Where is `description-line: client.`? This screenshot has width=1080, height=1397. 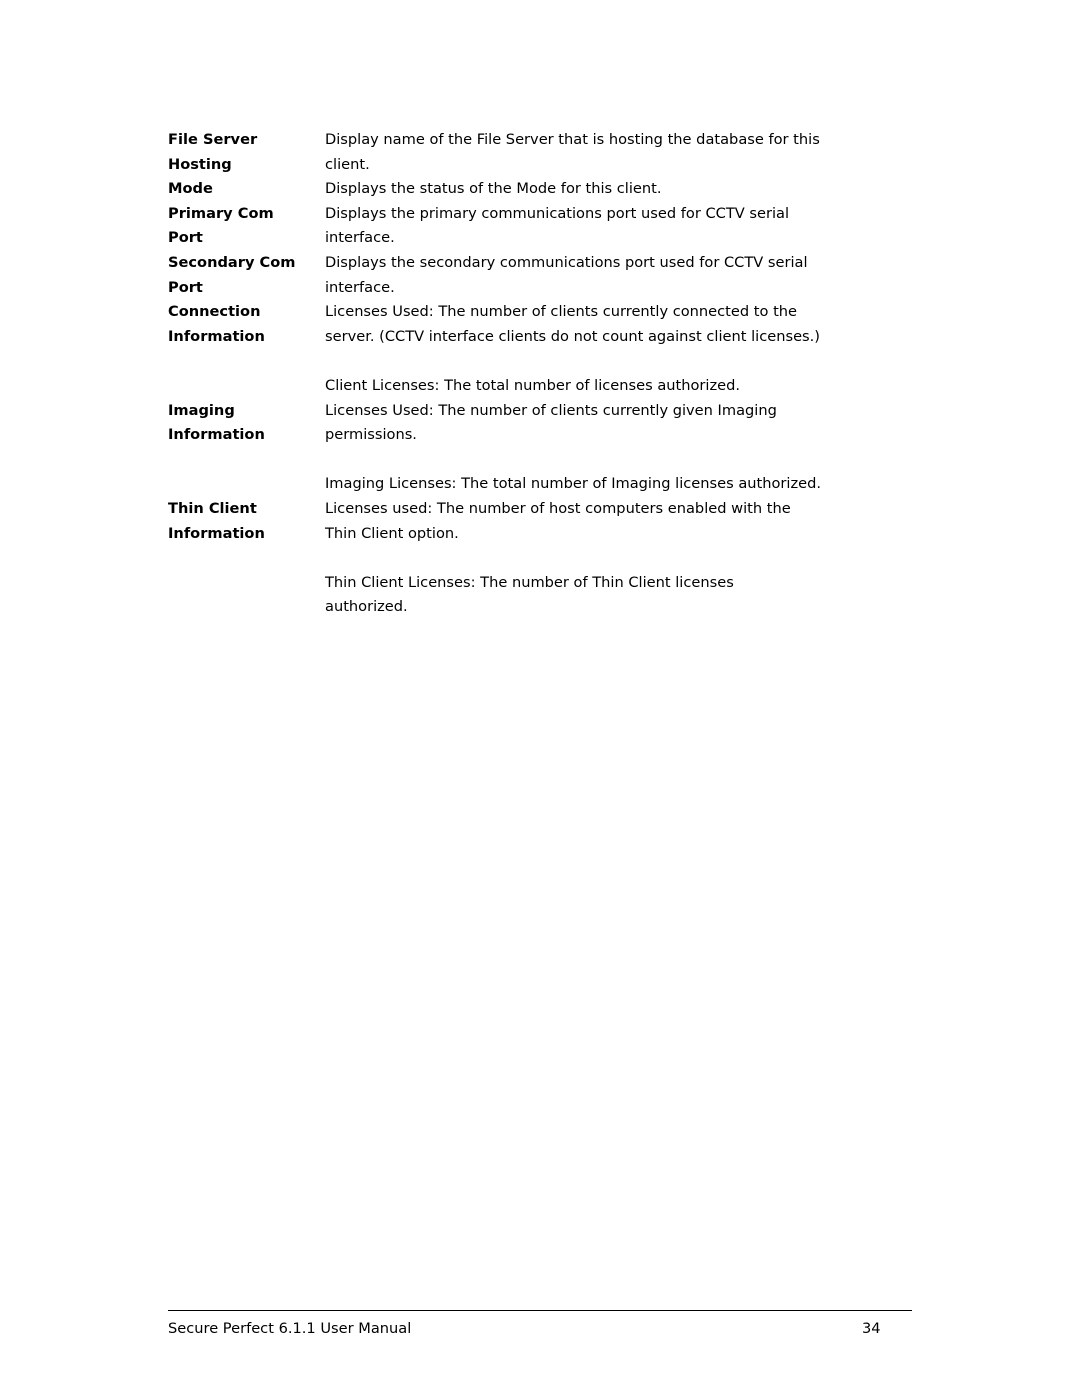 description-line: client. is located at coordinates (347, 164).